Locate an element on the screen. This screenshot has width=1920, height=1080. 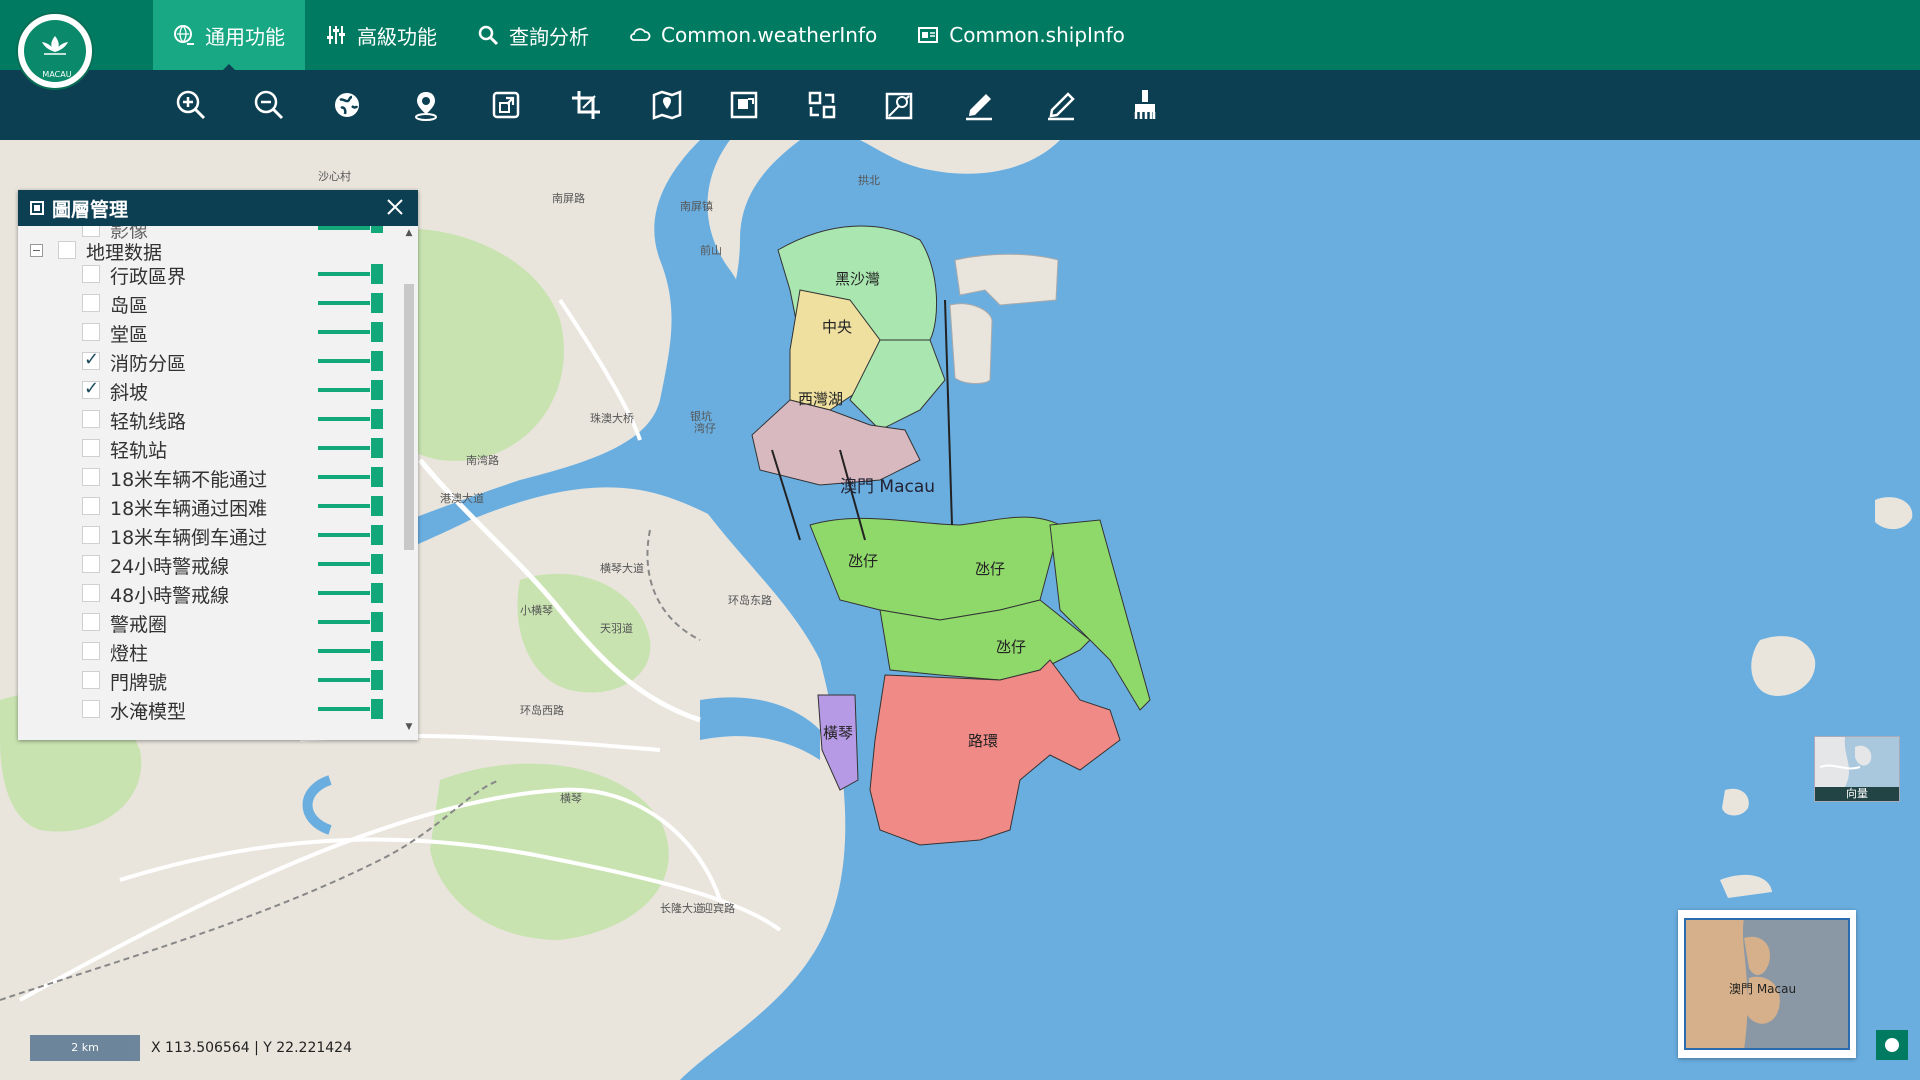
frame-icon is located at coordinates (744, 105).